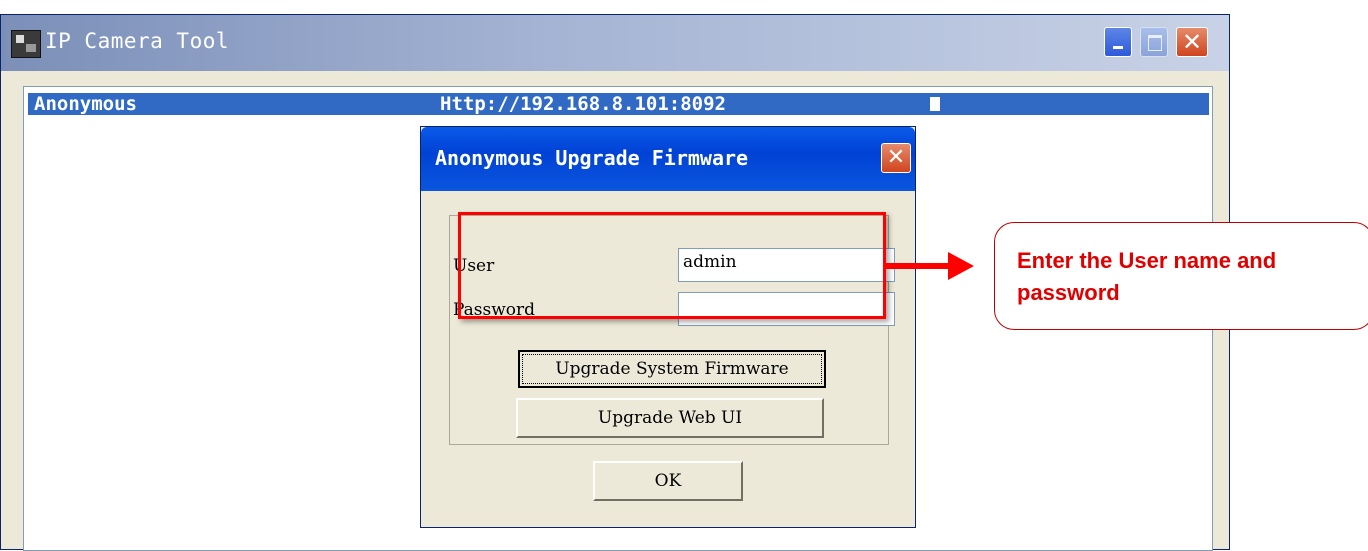 The height and width of the screenshot is (551, 1368). I want to click on camera-tool-app-icon, so click(26, 44).